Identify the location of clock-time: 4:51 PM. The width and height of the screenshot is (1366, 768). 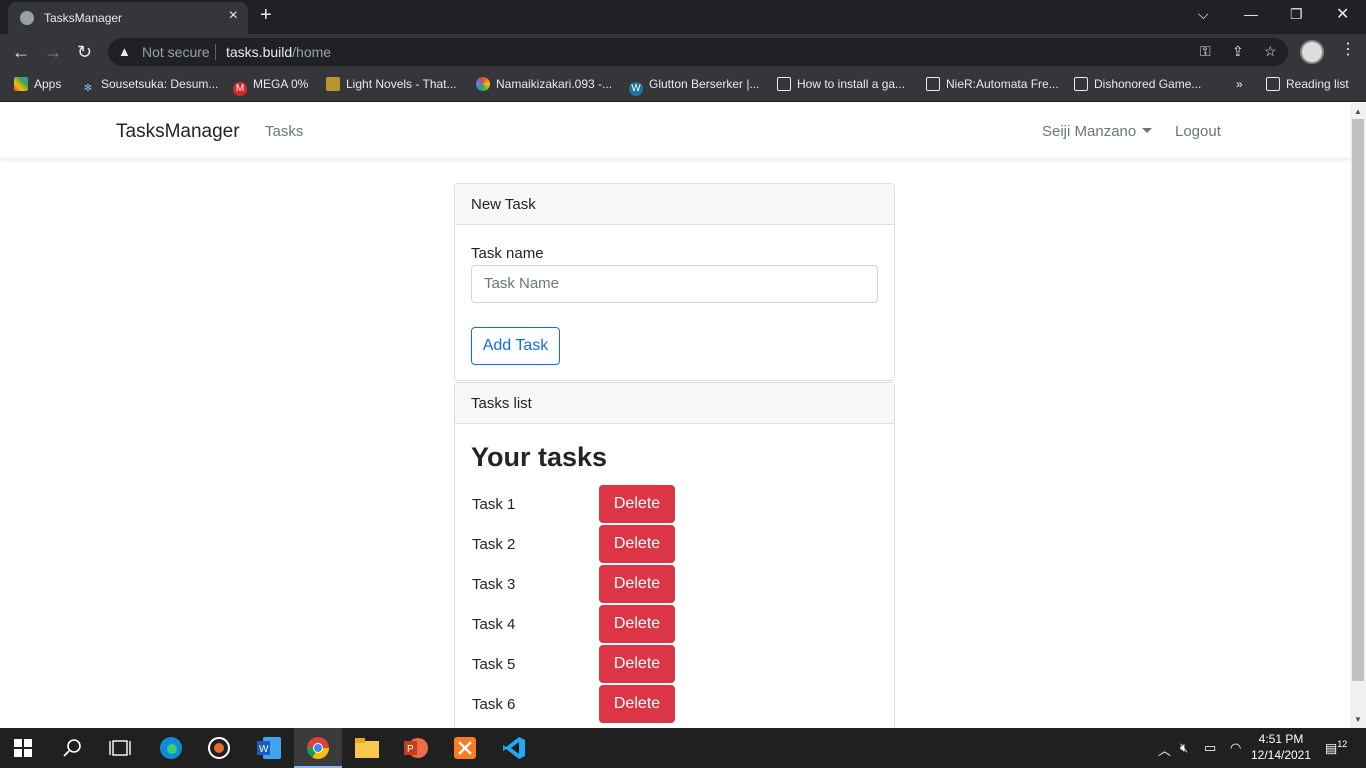
(1281, 739).